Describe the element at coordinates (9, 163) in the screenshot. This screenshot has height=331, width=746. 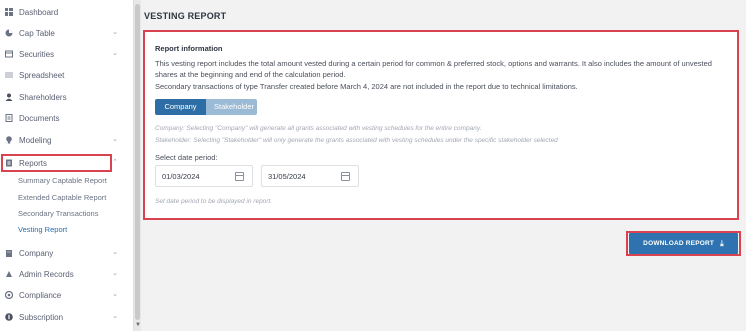
I see `report-icon` at that location.